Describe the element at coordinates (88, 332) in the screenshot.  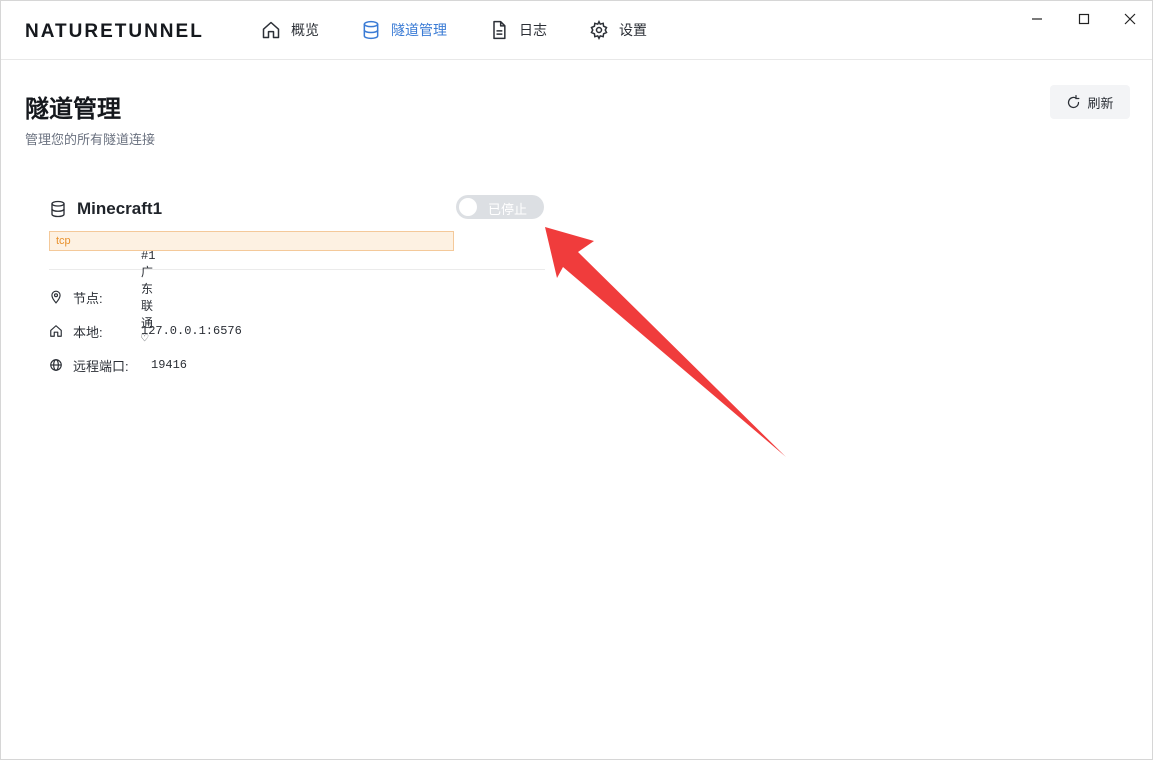
I see `local-label: 本地:` at that location.